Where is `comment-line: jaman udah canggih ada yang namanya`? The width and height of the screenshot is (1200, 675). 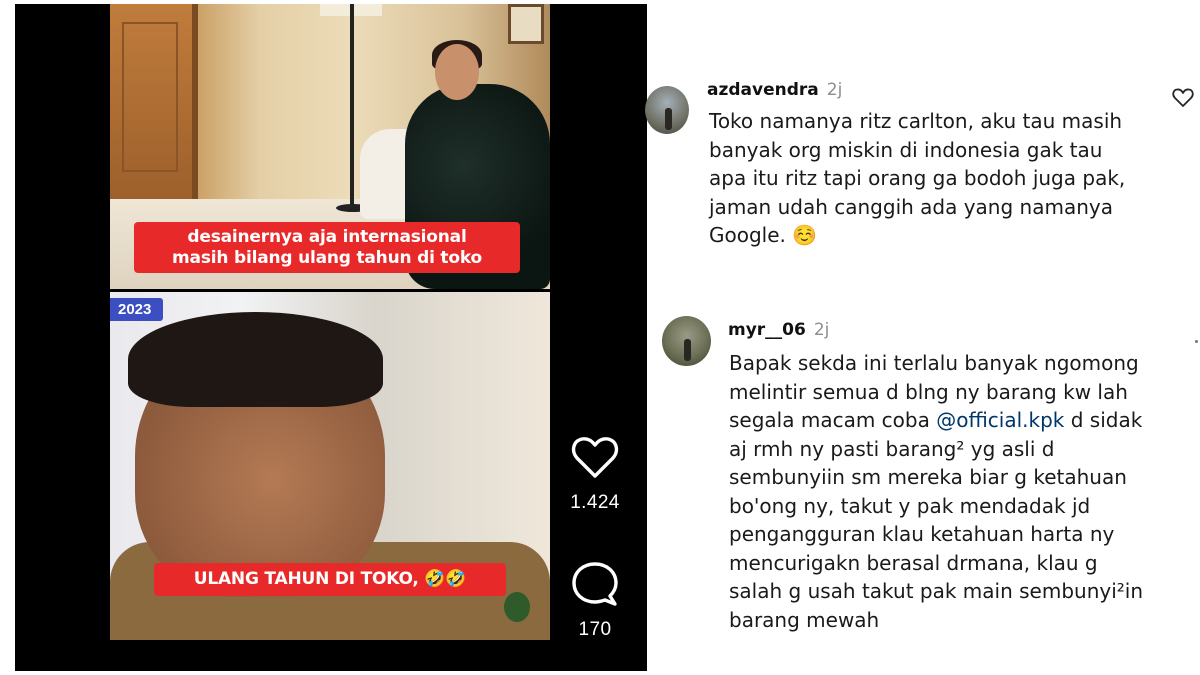
comment-line: jaman udah canggih ada yang namanya is located at coordinates (911, 206).